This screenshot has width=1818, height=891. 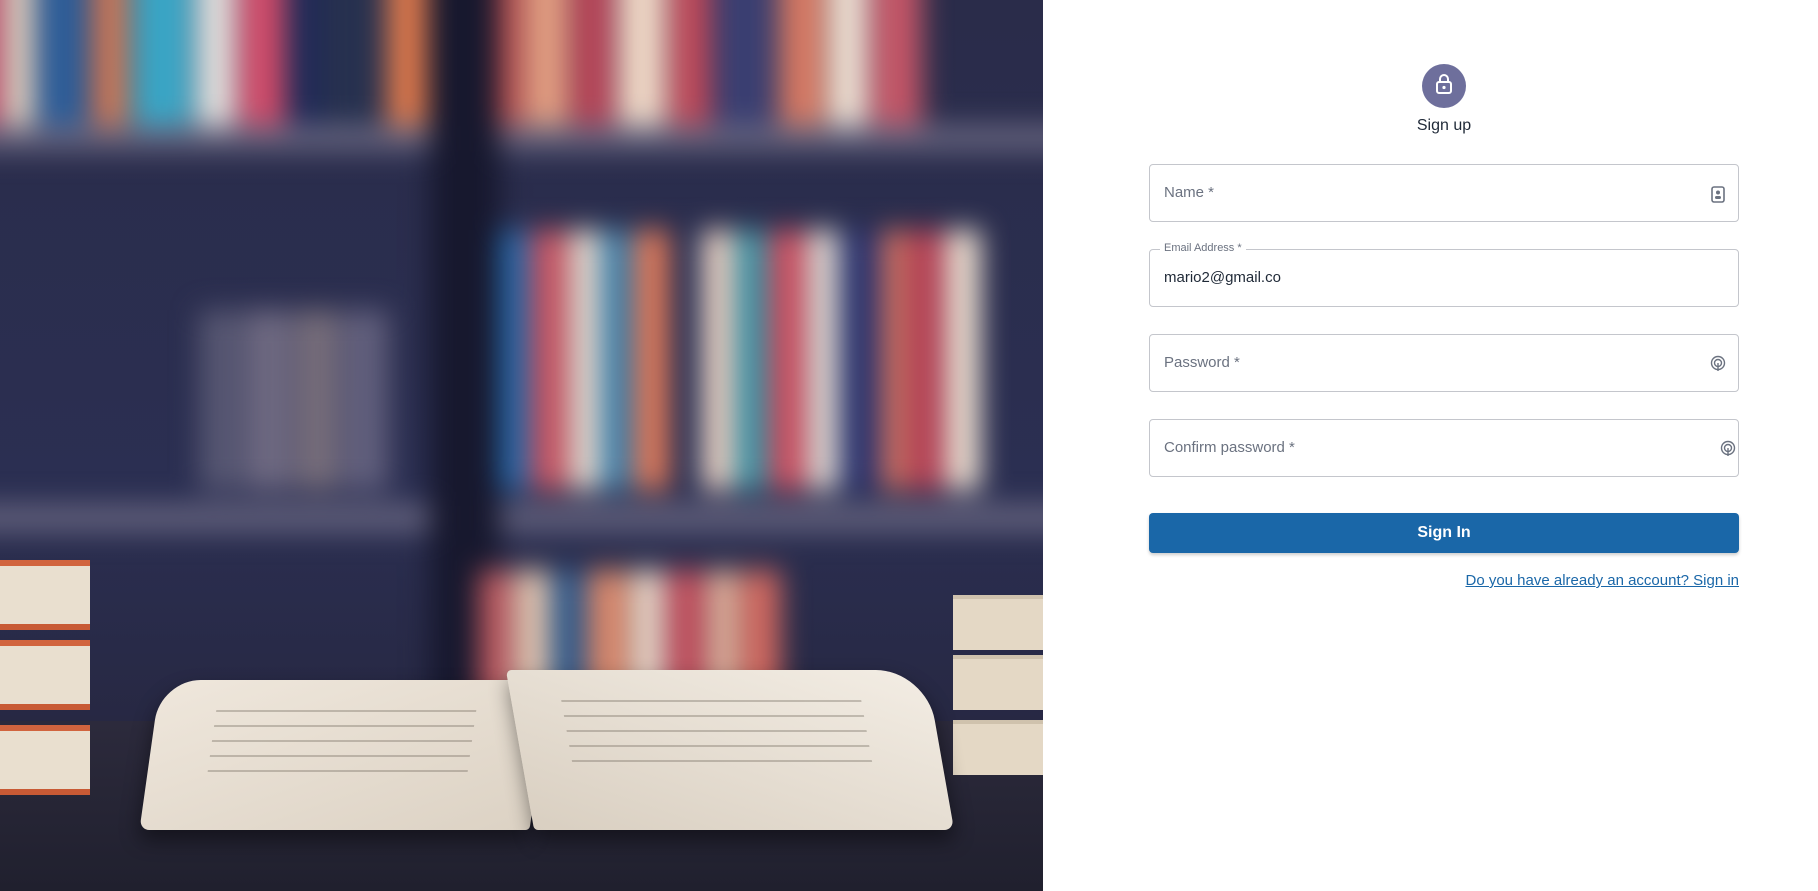 I want to click on lock-avatar, so click(x=1444, y=86).